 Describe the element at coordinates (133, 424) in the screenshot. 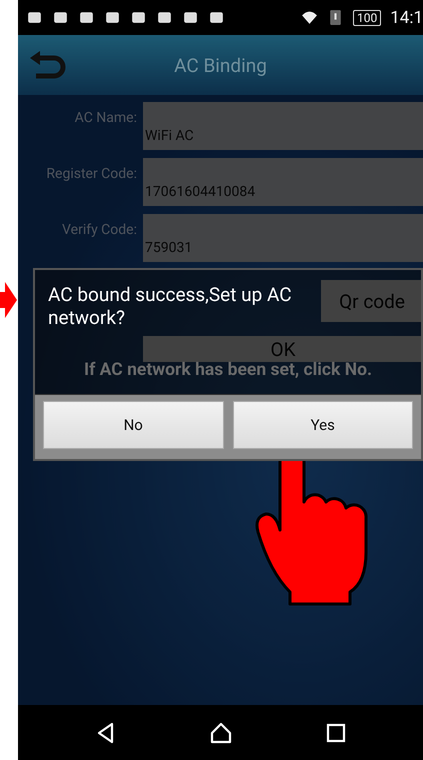

I see `dialog-button: No` at that location.